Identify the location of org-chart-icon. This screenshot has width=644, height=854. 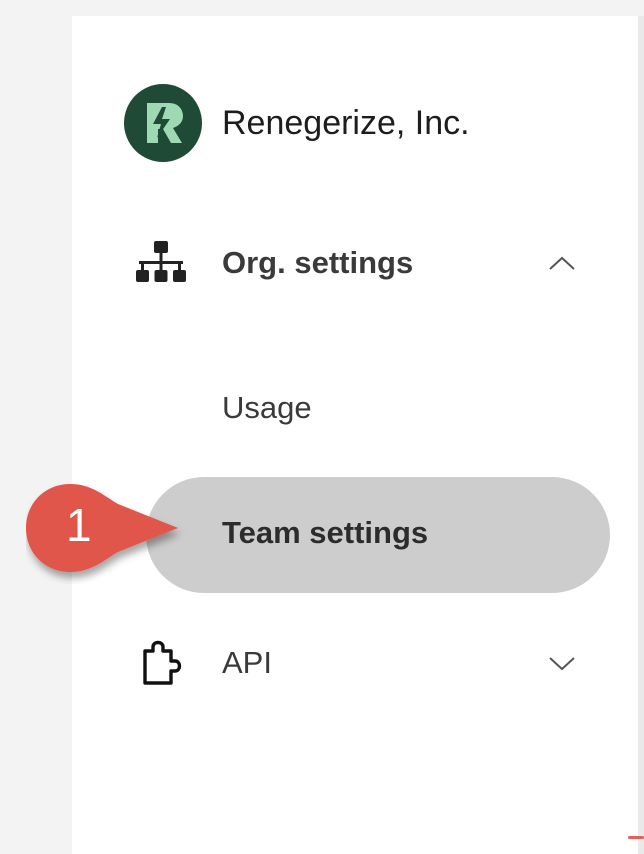
(161, 263).